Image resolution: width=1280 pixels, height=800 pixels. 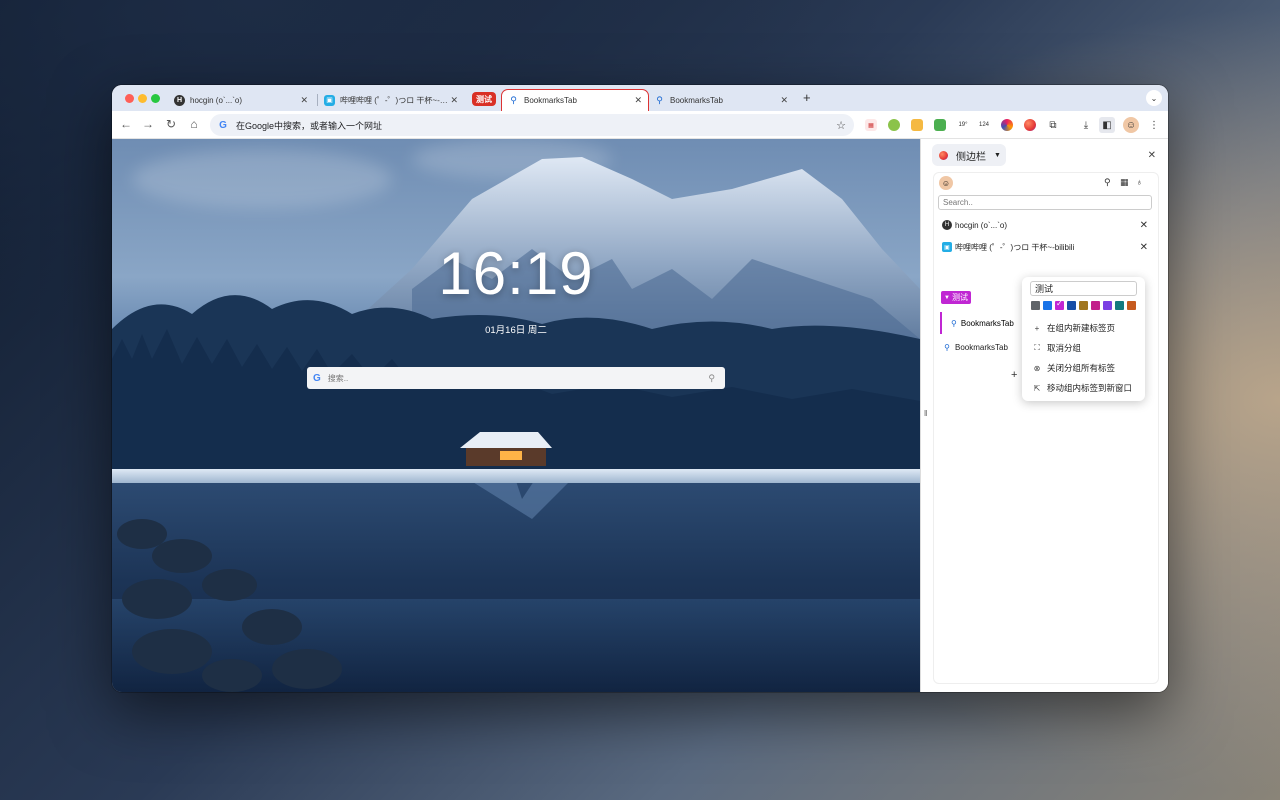 What do you see at coordinates (1007, 125) in the screenshot?
I see `ext-color-wheel-icon` at bounding box center [1007, 125].